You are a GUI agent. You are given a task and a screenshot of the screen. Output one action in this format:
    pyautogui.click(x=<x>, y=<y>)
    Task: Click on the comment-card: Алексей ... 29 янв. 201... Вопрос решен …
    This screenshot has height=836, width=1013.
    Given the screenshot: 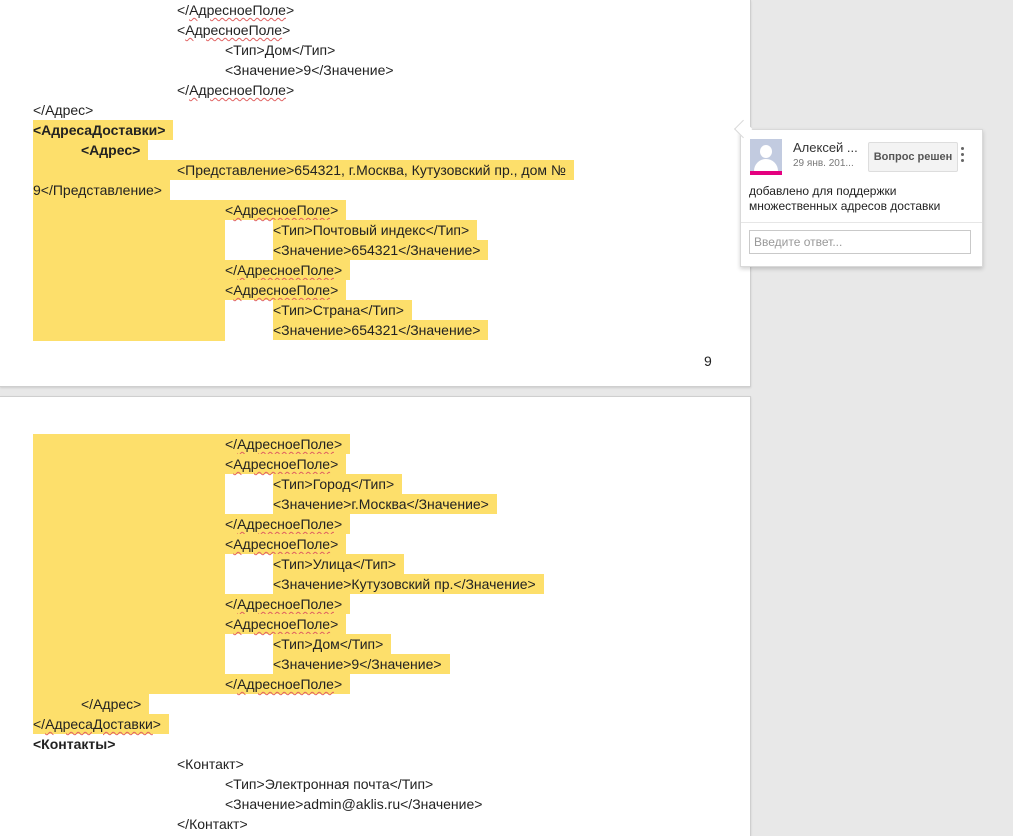 What is the action you would take?
    pyautogui.click(x=861, y=198)
    